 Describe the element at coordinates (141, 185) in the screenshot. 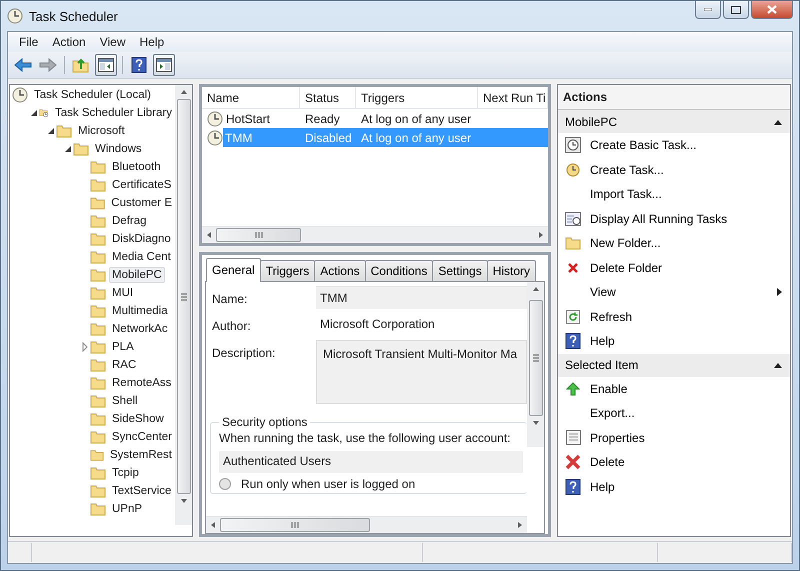

I see `tree-item: CertificateS` at that location.